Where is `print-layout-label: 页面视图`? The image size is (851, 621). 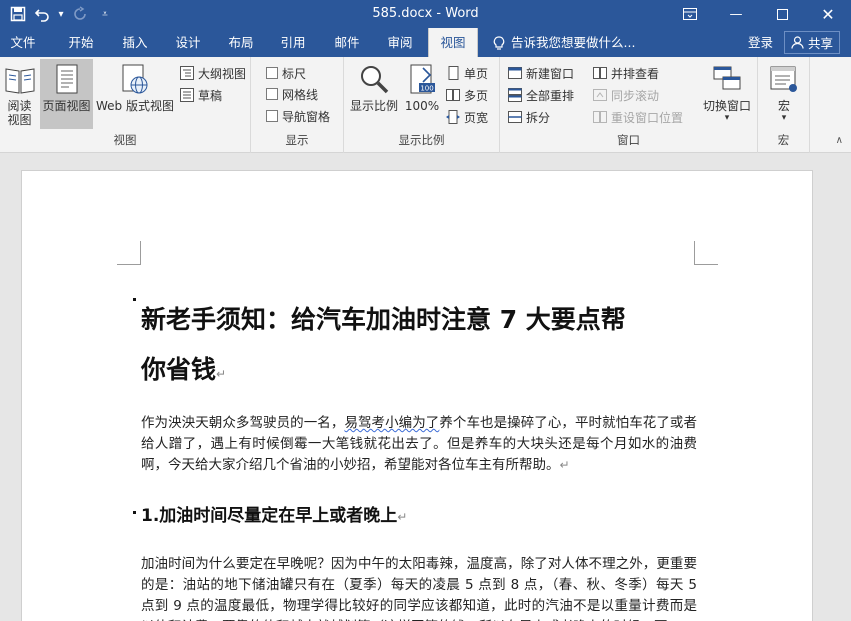
print-layout-label: 页面视图 is located at coordinates (66, 106).